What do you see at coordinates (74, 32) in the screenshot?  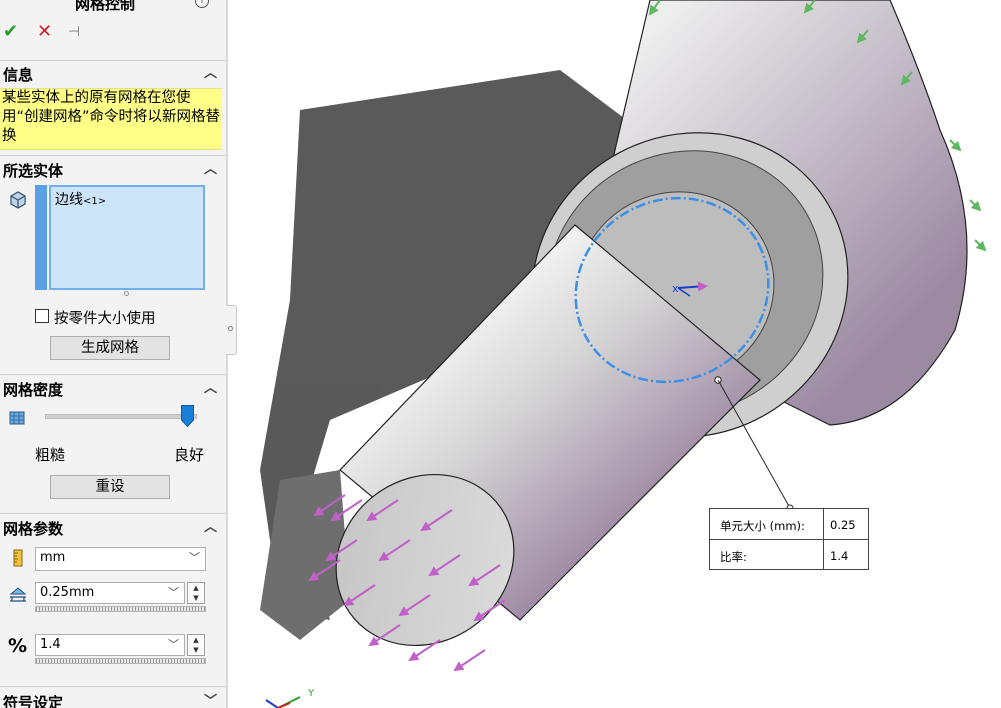 I see `pin-icon: ⊣` at bounding box center [74, 32].